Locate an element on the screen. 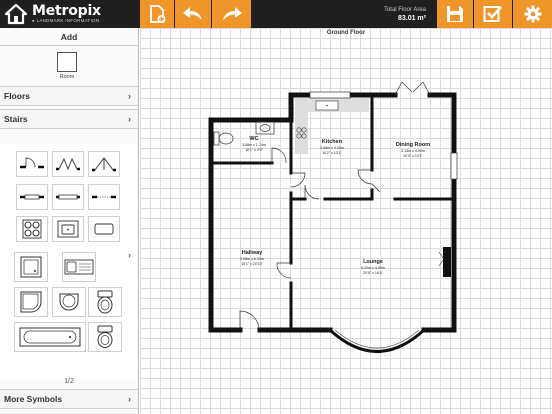 The height and width of the screenshot is (414, 552). shower-symbol is located at coordinates (31, 267).